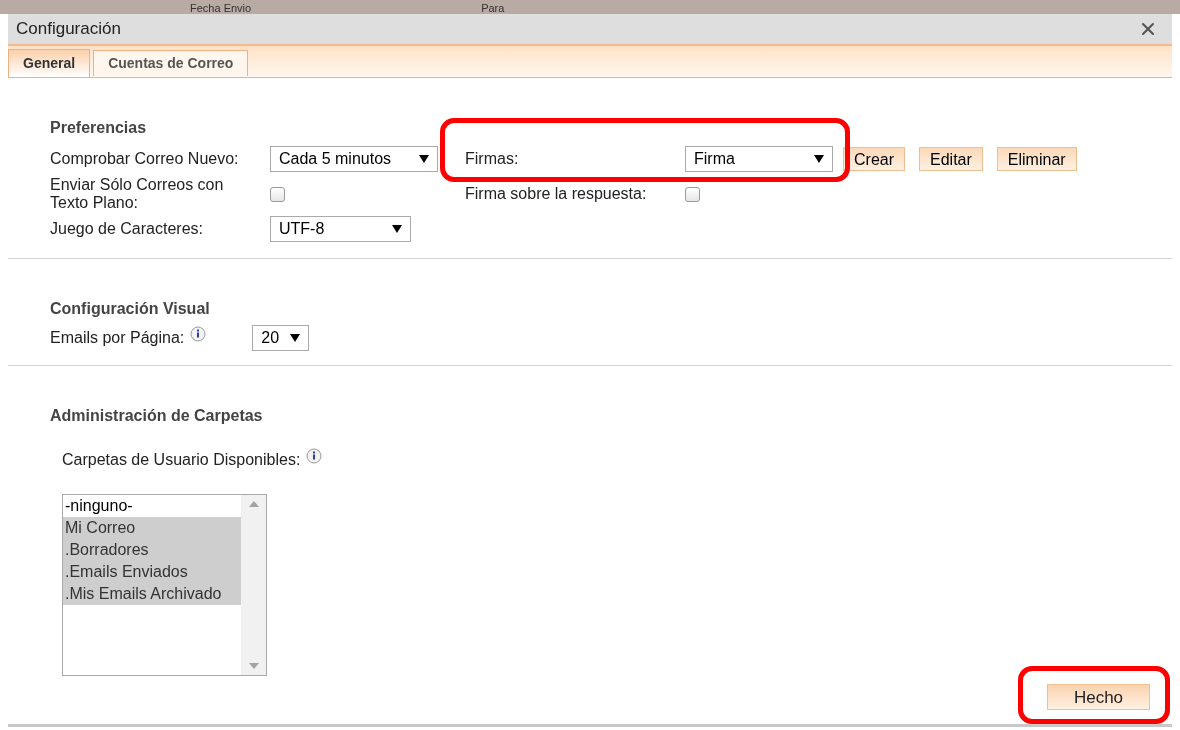 This screenshot has height=730, width=1180. I want to click on action-button: Eliminar, so click(1036, 159).